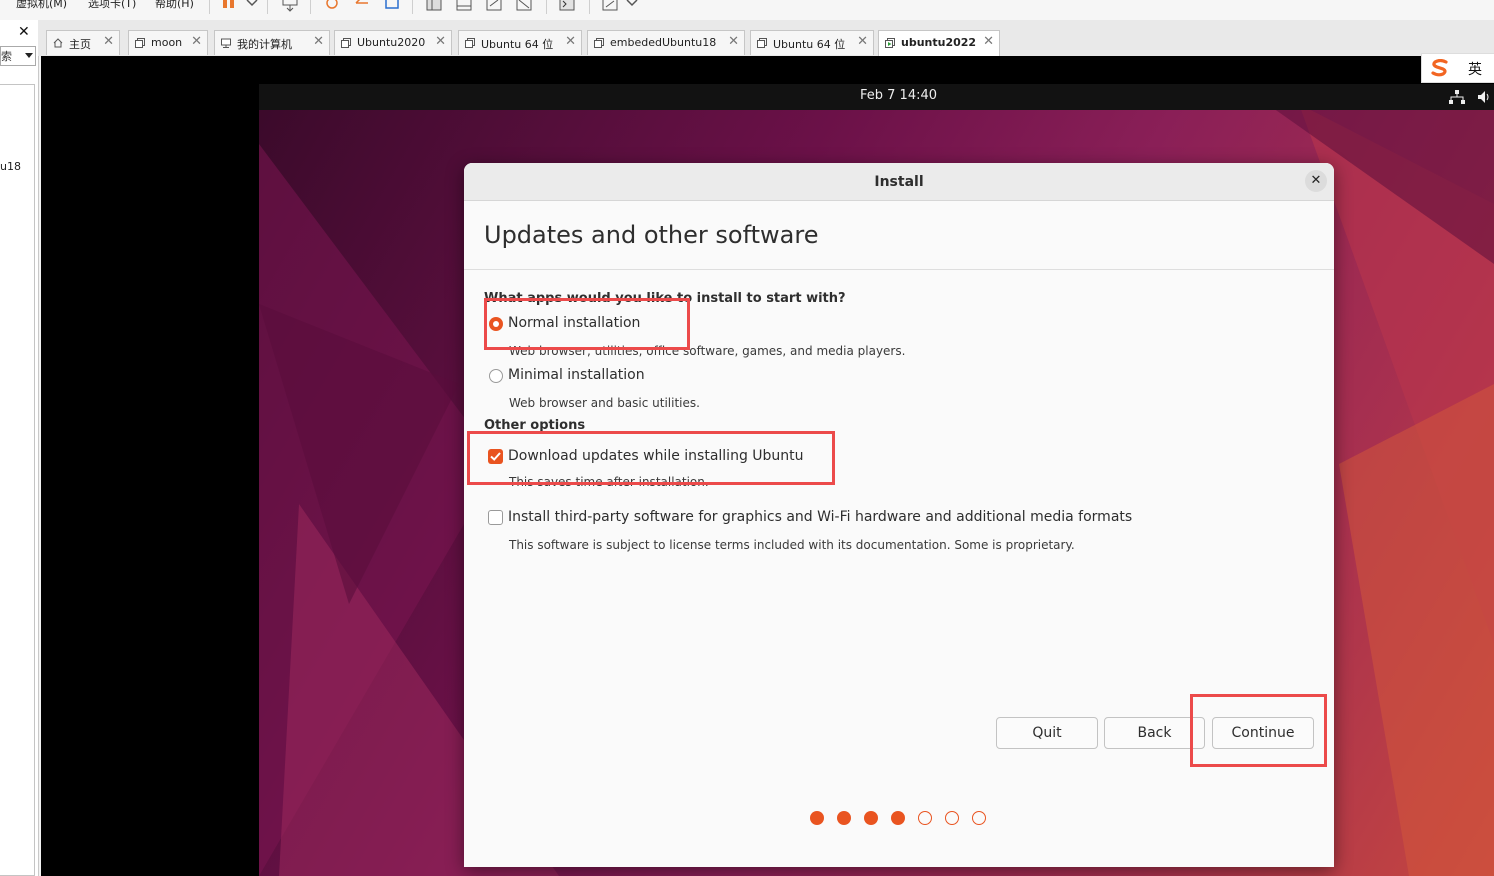 Image resolution: width=1494 pixels, height=876 pixels. I want to click on revert-snapshot-icon, so click(362, 6).